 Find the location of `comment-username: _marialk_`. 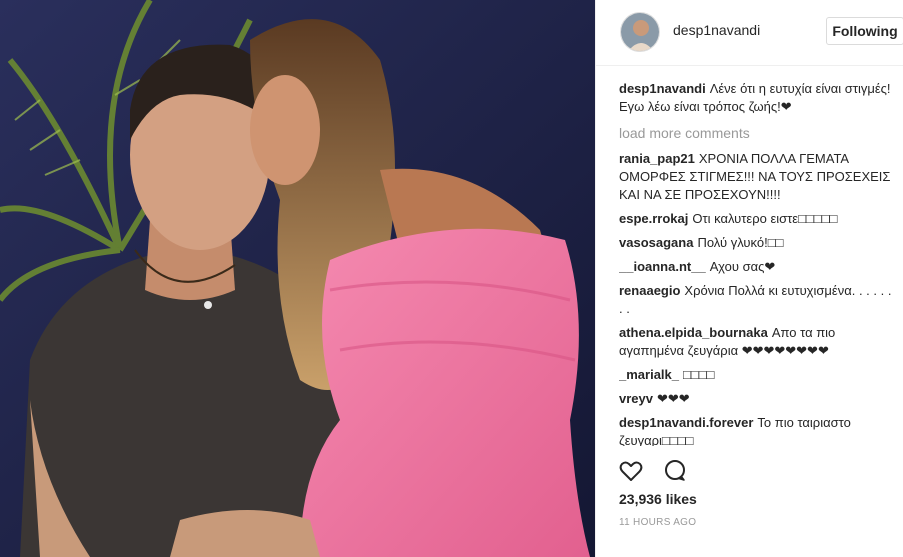

comment-username: _marialk_ is located at coordinates (649, 374).